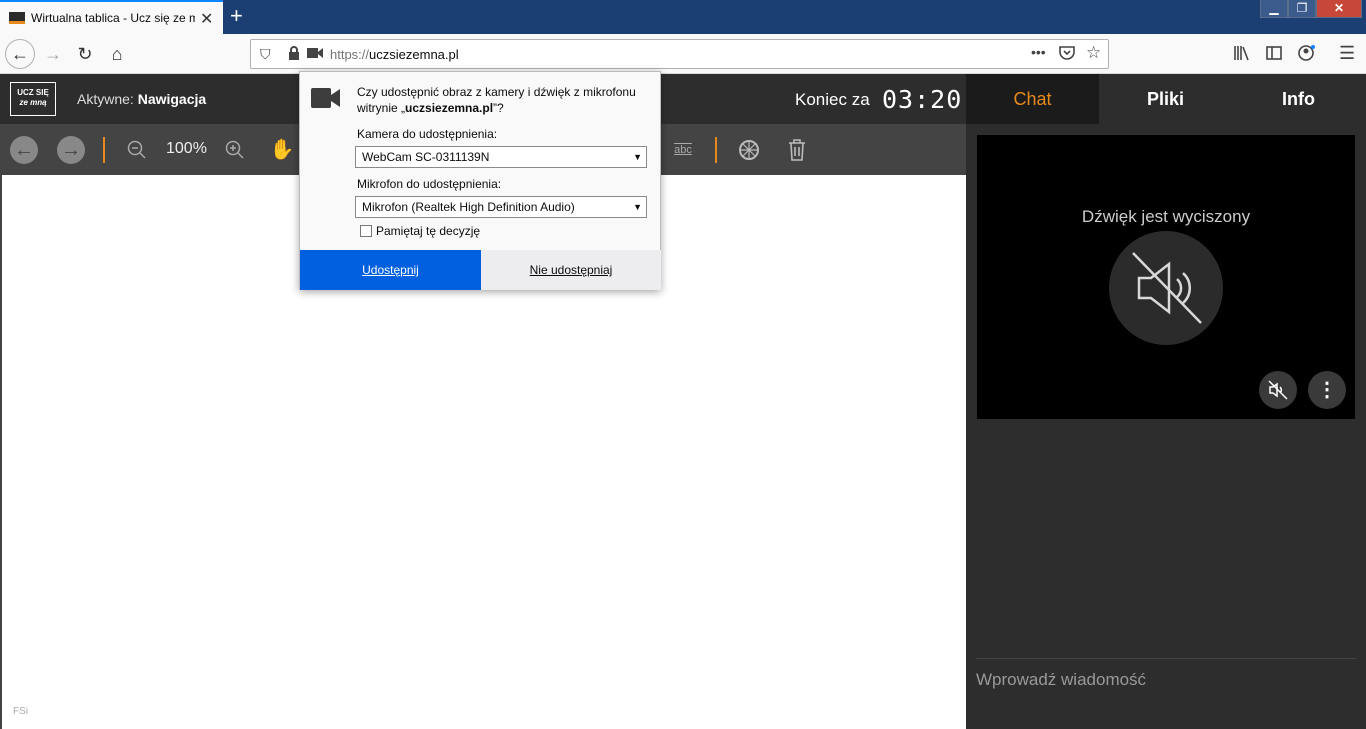 The height and width of the screenshot is (729, 1366). Describe the element at coordinates (832, 99) in the screenshot. I see `end-timer-label: Koniec za` at that location.